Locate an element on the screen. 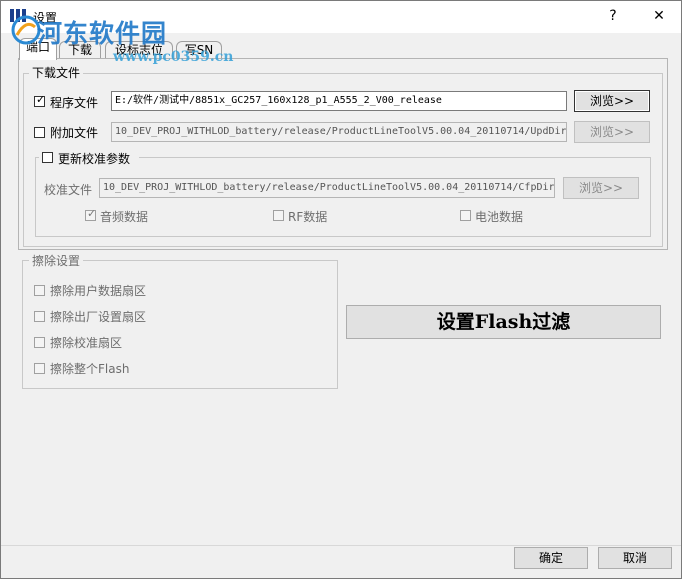 Image resolution: width=682 pixels, height=579 pixels. program-file-browse-button: 浏览>> is located at coordinates (612, 101).